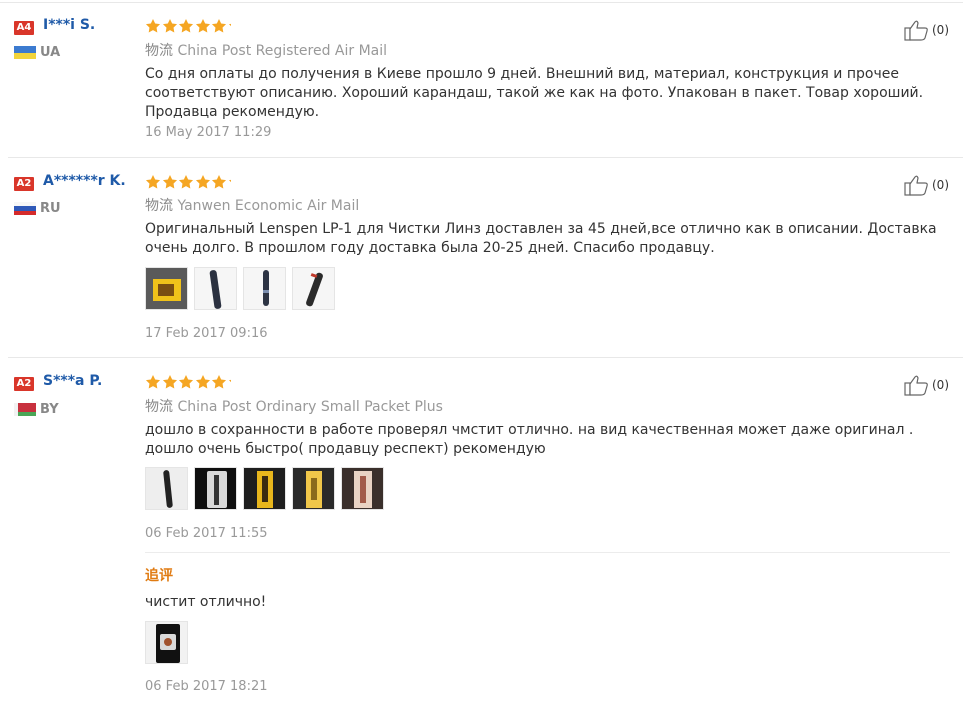 The image size is (973, 702). I want to click on additional-feedback-text: чистит отлично!, so click(206, 602).